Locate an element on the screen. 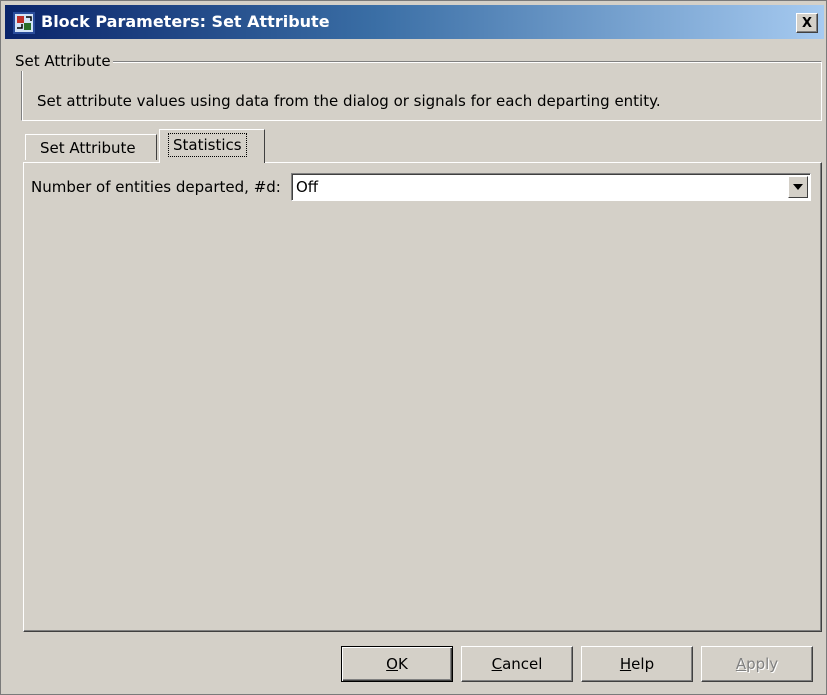  cancel-label: ancel is located at coordinates (522, 664).